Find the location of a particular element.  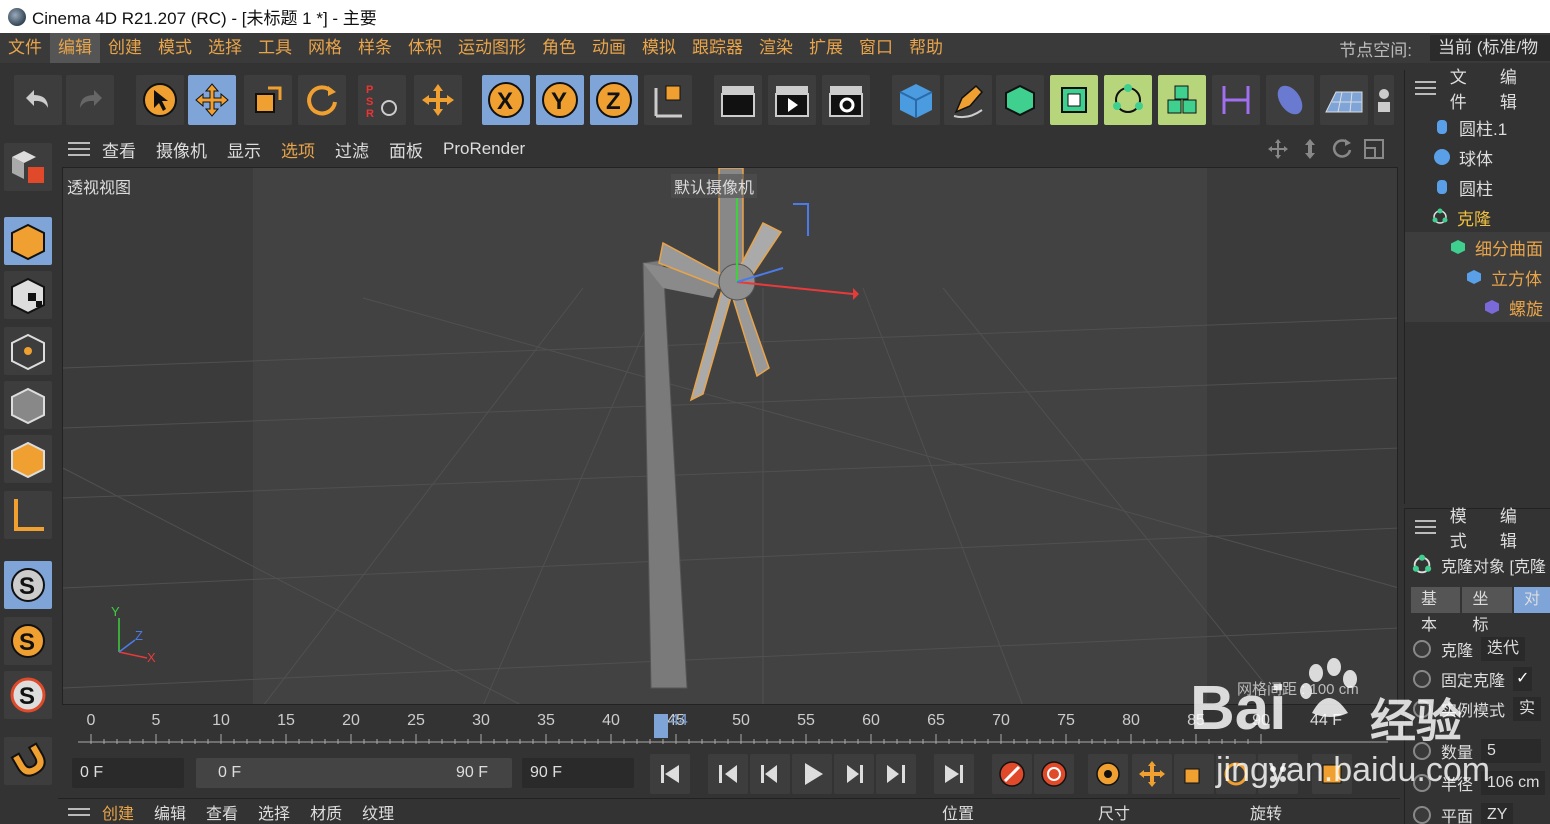

menu-spline: 样条 is located at coordinates (375, 48).